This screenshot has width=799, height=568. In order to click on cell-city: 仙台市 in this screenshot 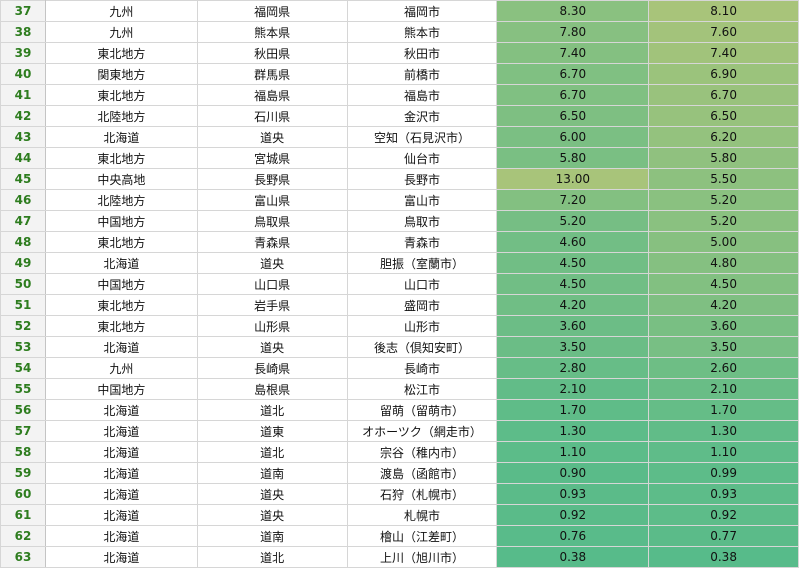, I will do `click(422, 158)`.